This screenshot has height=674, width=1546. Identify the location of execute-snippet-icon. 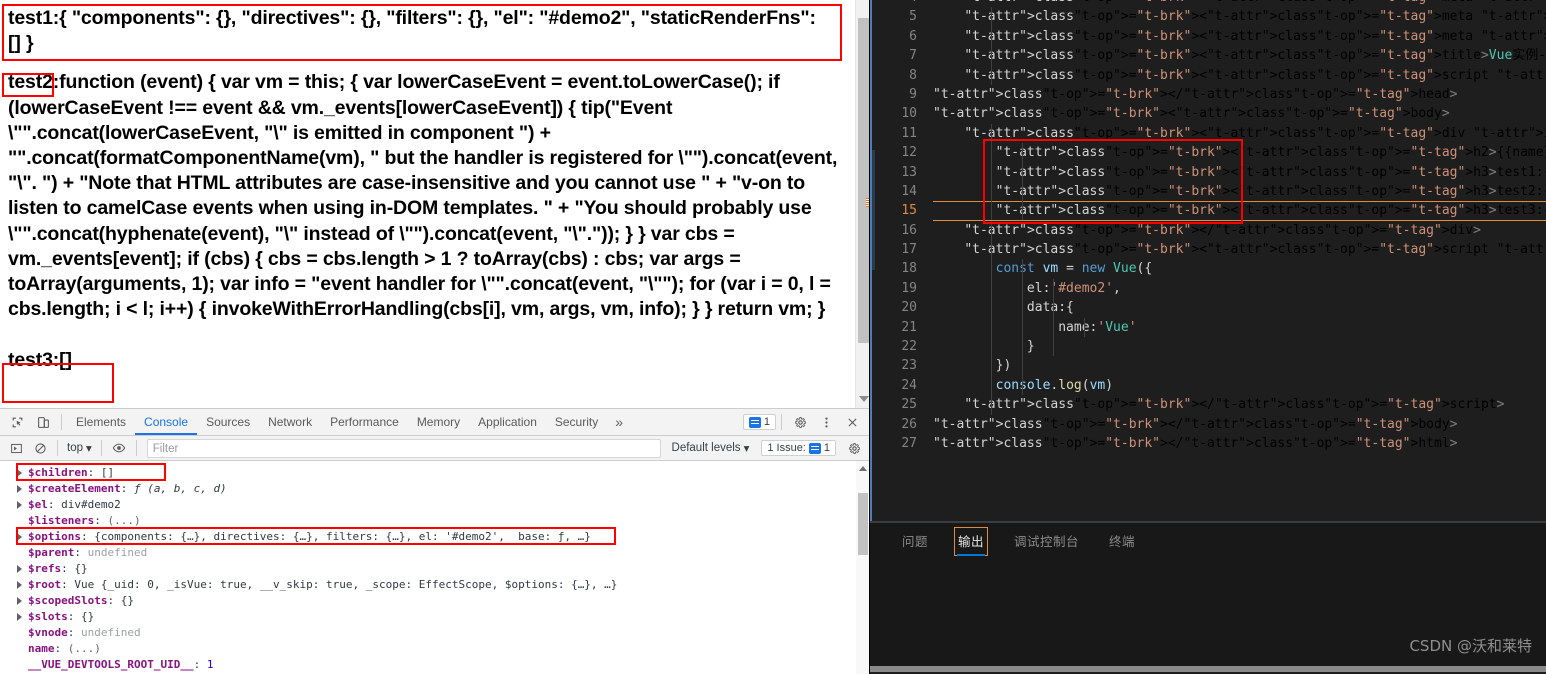
(16, 448).